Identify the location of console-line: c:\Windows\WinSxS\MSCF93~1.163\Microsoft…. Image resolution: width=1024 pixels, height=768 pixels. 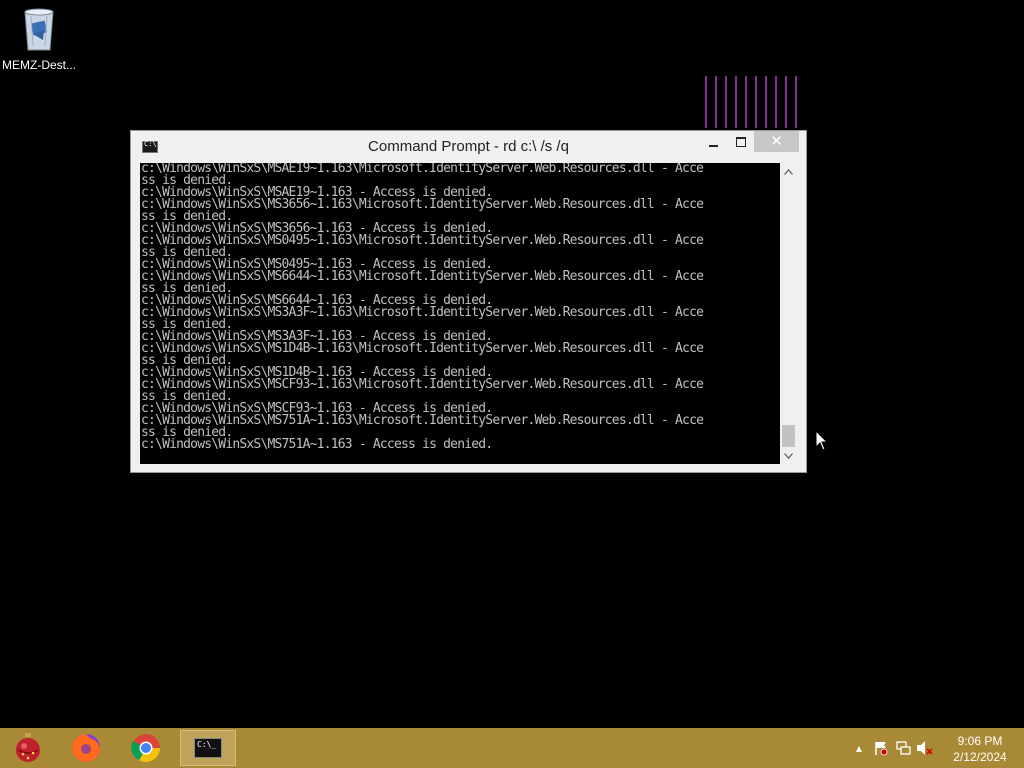
(422, 384).